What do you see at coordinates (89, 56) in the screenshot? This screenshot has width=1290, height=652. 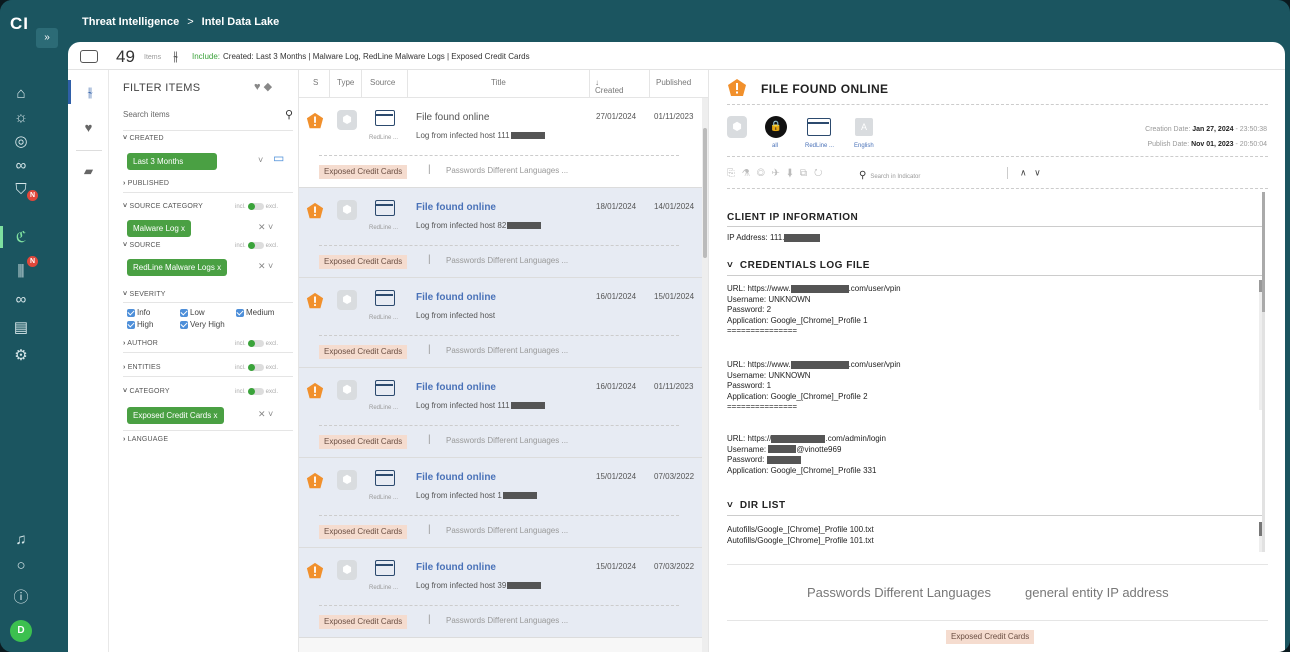 I see `inbox-icon` at bounding box center [89, 56].